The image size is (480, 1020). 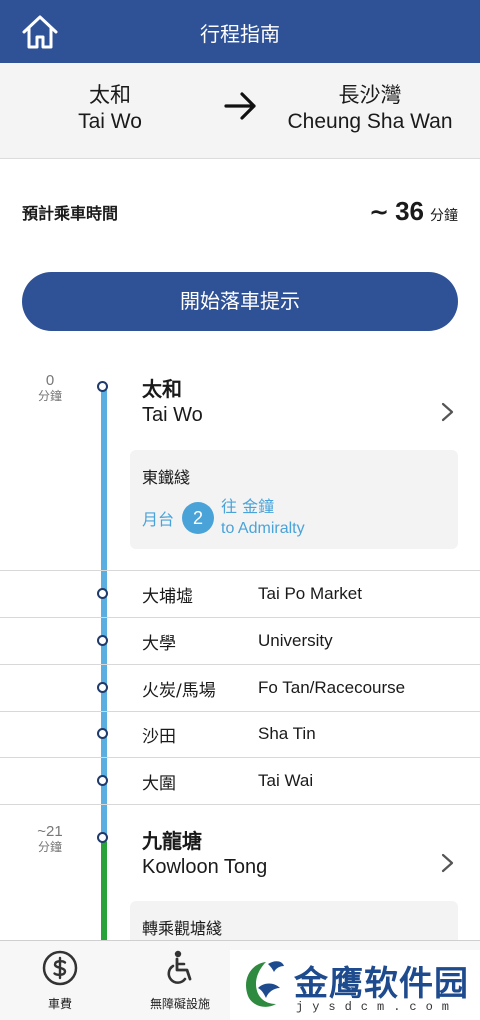 What do you see at coordinates (110, 95) in the screenshot?
I see `origin-name-zh: 太和` at bounding box center [110, 95].